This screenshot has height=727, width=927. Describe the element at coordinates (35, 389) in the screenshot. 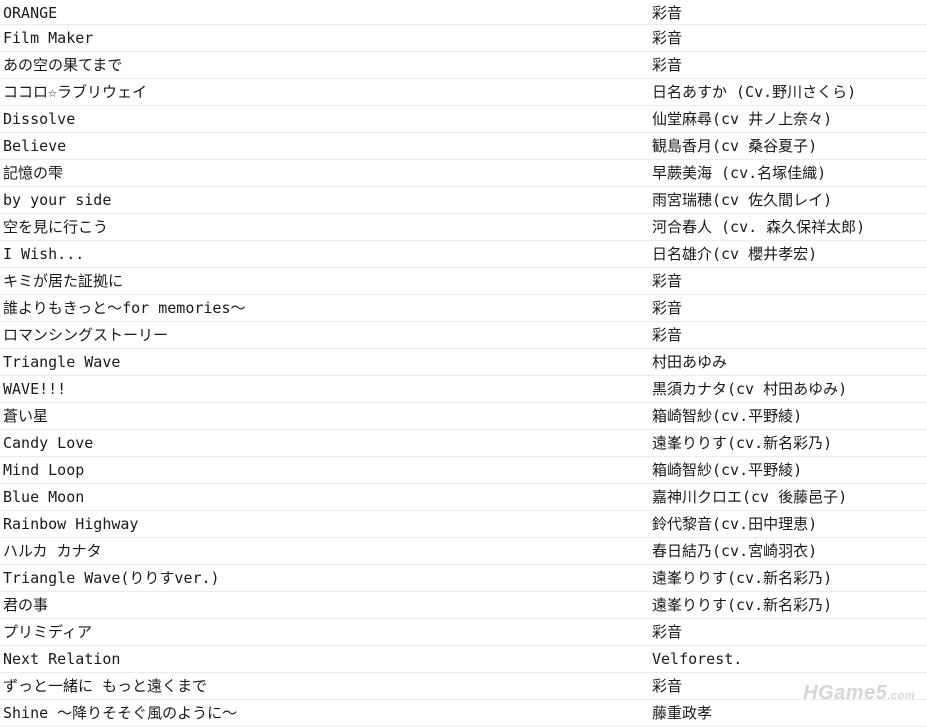

I see `song-title-cell: WAVE!!!` at that location.